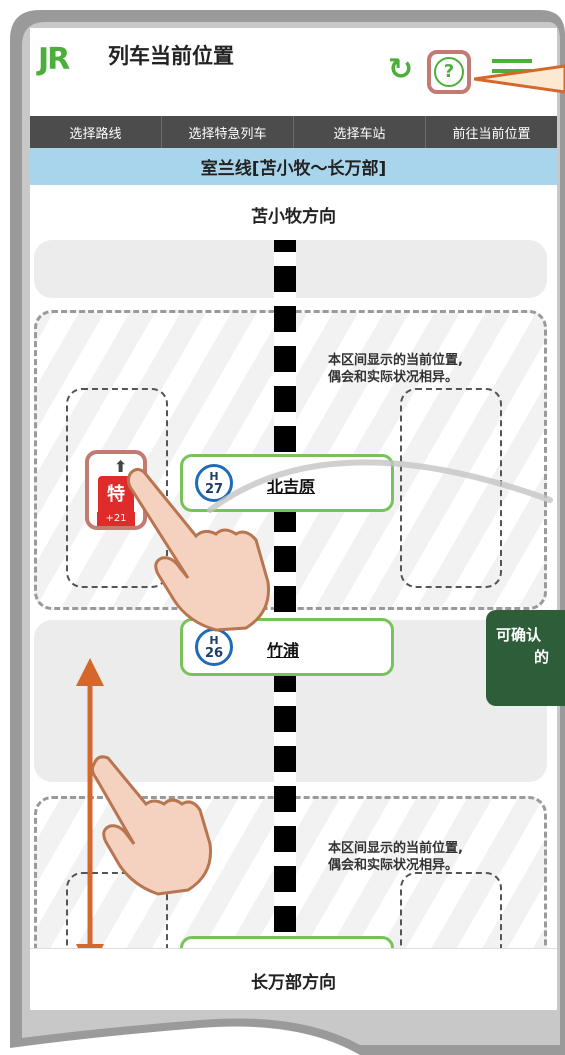 This screenshot has width=565, height=1055. What do you see at coordinates (171, 56) in the screenshot?
I see `app-title: 列车当前位置` at bounding box center [171, 56].